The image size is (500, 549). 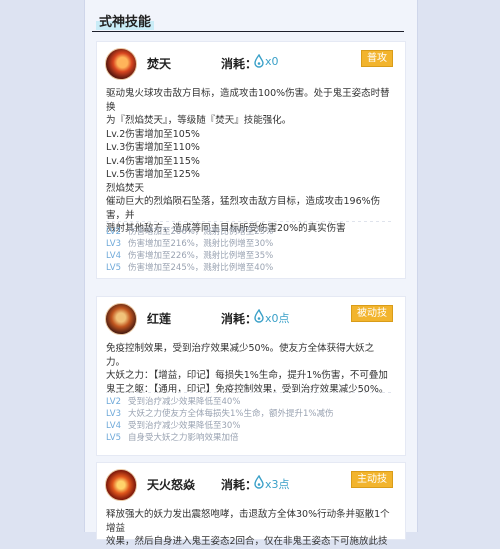 I want to click on skill-card-header: 焚天 消耗： x0 普攻, so click(x=251, y=66).